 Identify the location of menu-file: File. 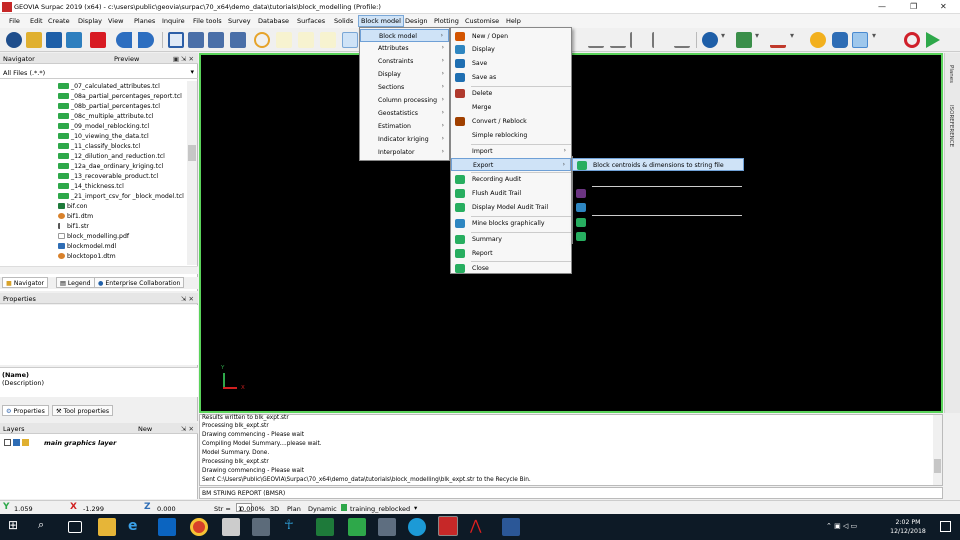
(14, 21).